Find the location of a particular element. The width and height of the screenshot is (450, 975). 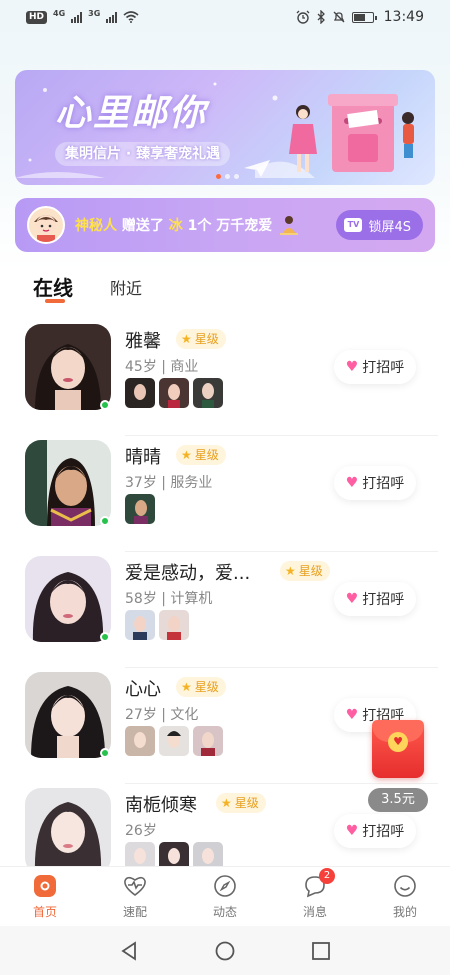

signal-icon is located at coordinates (77, 17).